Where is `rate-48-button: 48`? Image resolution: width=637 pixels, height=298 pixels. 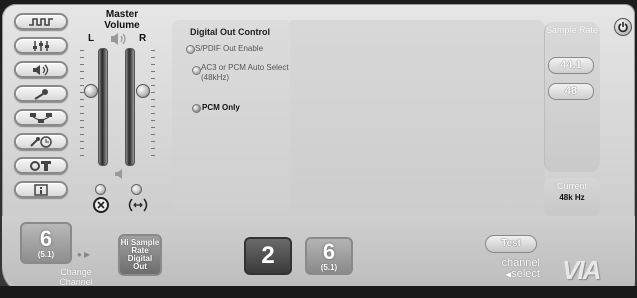 rate-48-button: 48 is located at coordinates (571, 91).